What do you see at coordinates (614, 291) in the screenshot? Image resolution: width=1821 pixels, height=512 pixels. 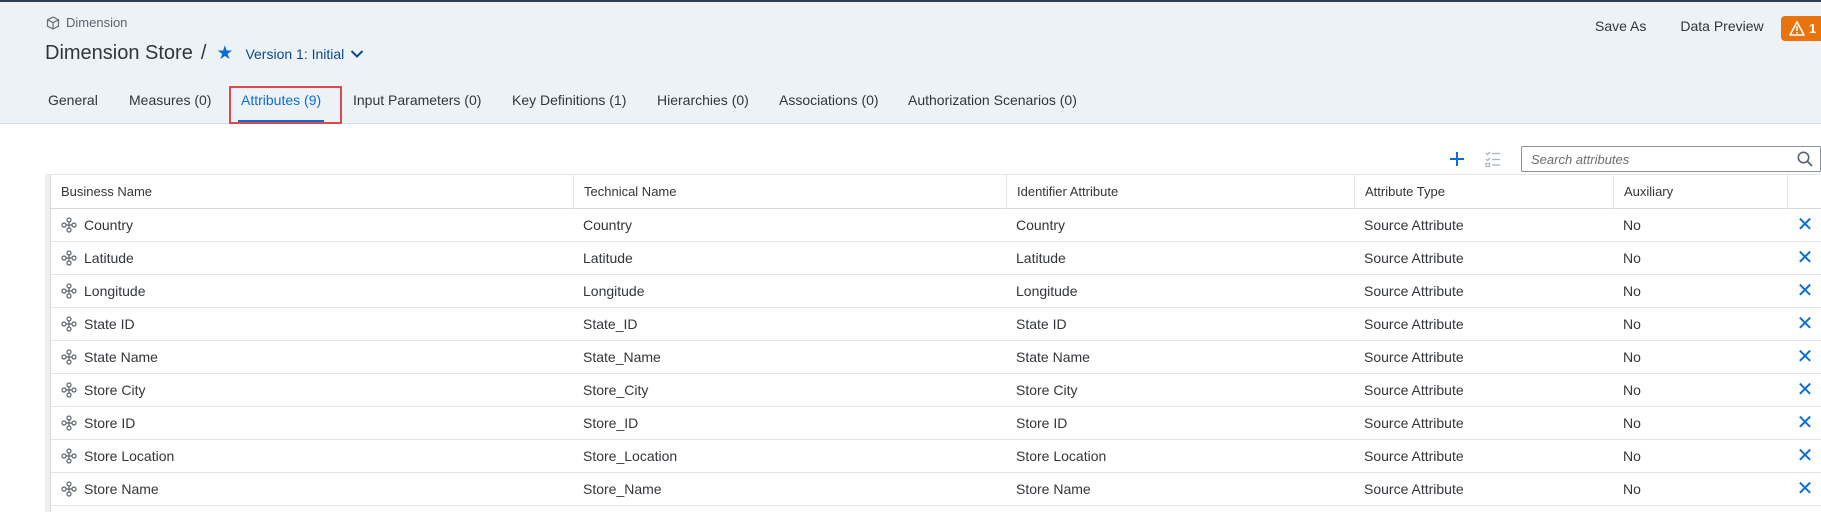 I see `cell-technical-name: Longitude` at bounding box center [614, 291].